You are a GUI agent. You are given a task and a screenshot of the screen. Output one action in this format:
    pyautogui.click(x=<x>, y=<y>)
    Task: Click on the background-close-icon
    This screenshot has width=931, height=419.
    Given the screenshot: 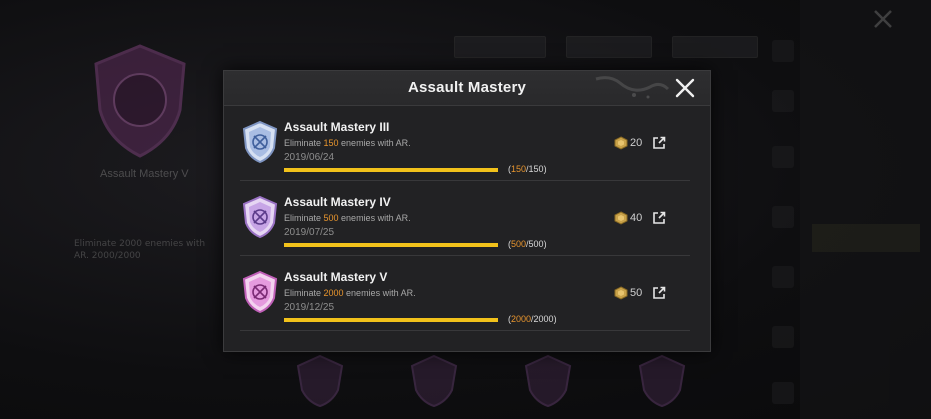 What is the action you would take?
    pyautogui.click(x=883, y=19)
    